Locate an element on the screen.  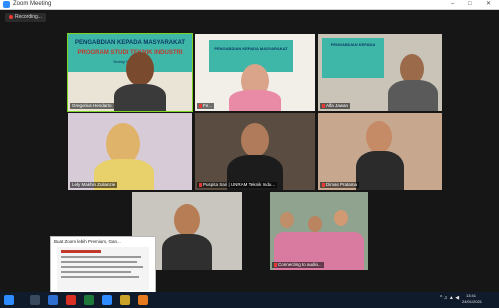
video-tile-3: PENGABDIAN KEPADA Alfa Jawan is located at coordinates (380, 72).